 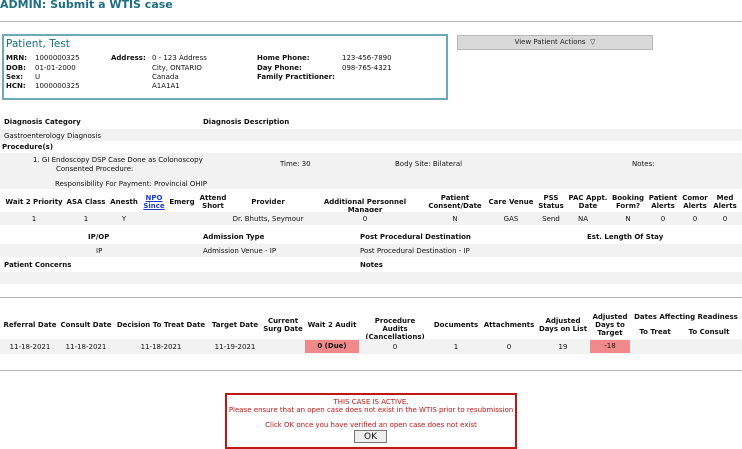 I want to click on dob-value: 01-01-2000, so click(x=55, y=68).